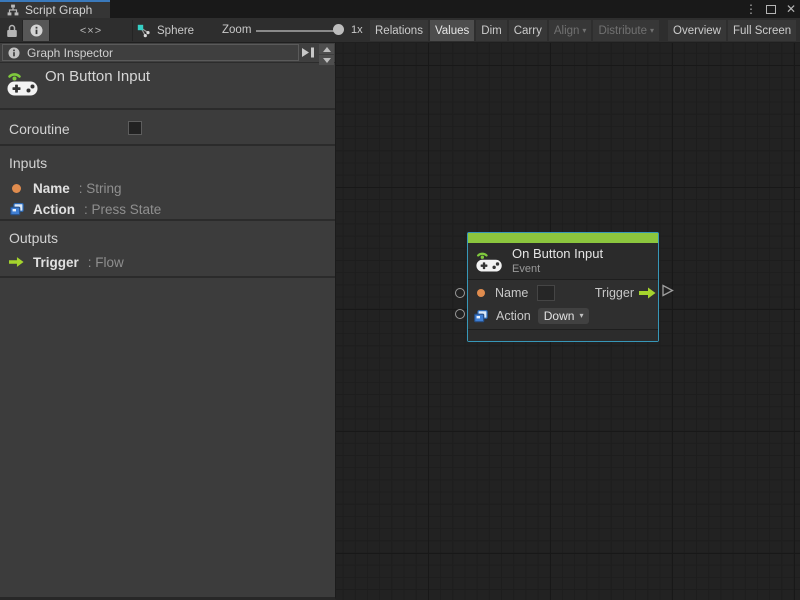 This screenshot has width=800, height=600. I want to click on name-port-label: Name, so click(512, 292).